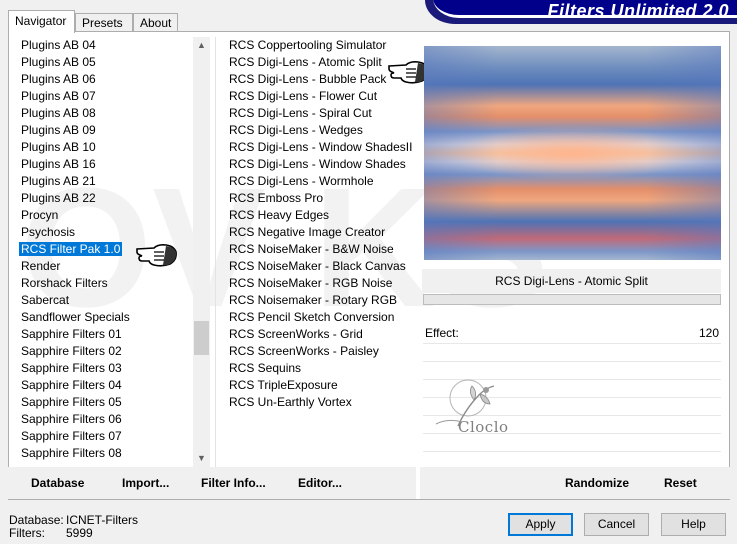  I want to click on category-label: Sapphire Filters 04, so click(71, 385).